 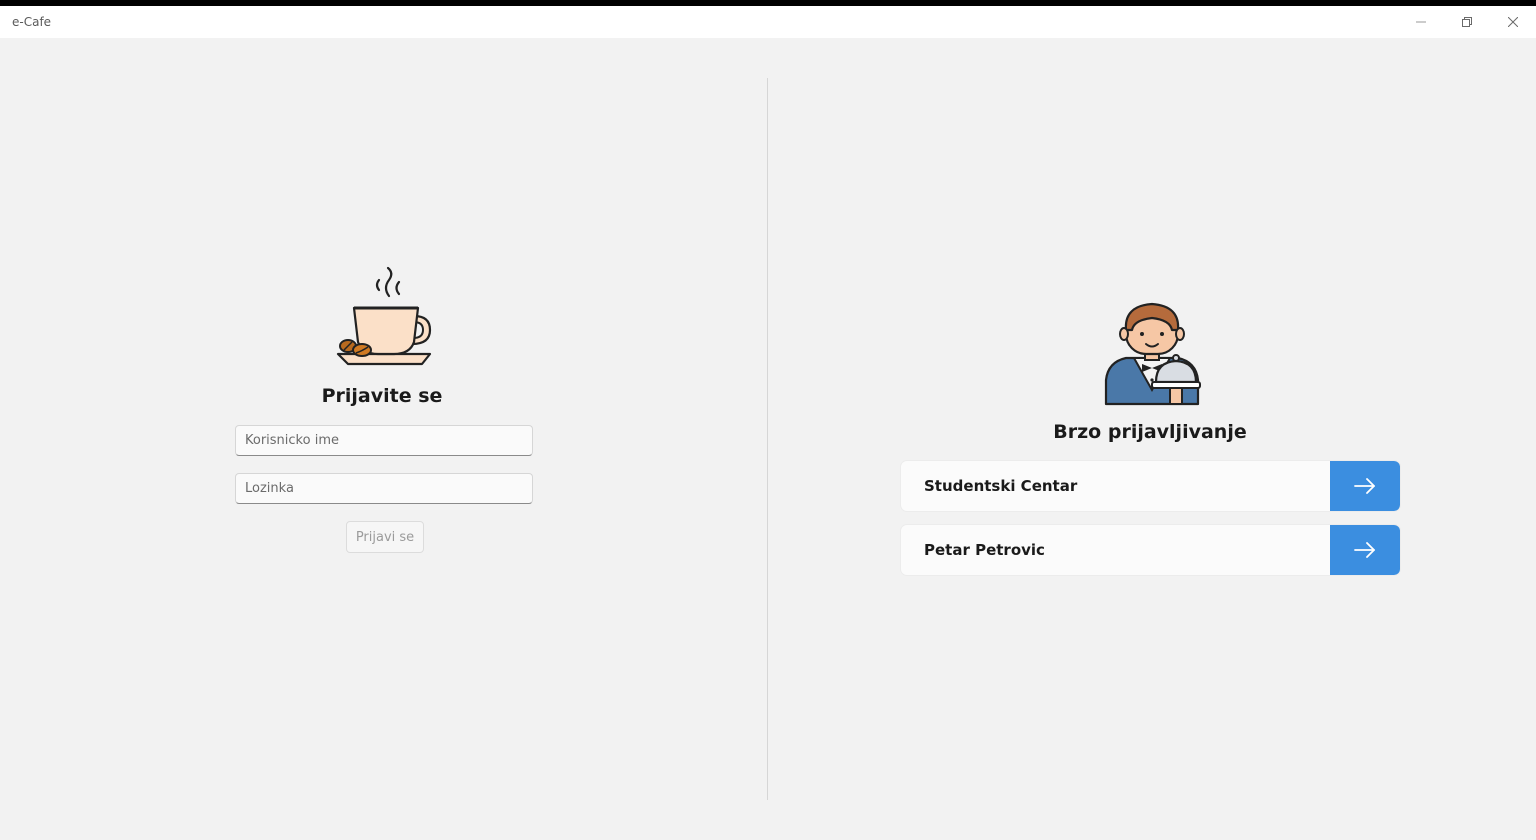 I want to click on coffee-cup-icon, so click(x=384, y=316).